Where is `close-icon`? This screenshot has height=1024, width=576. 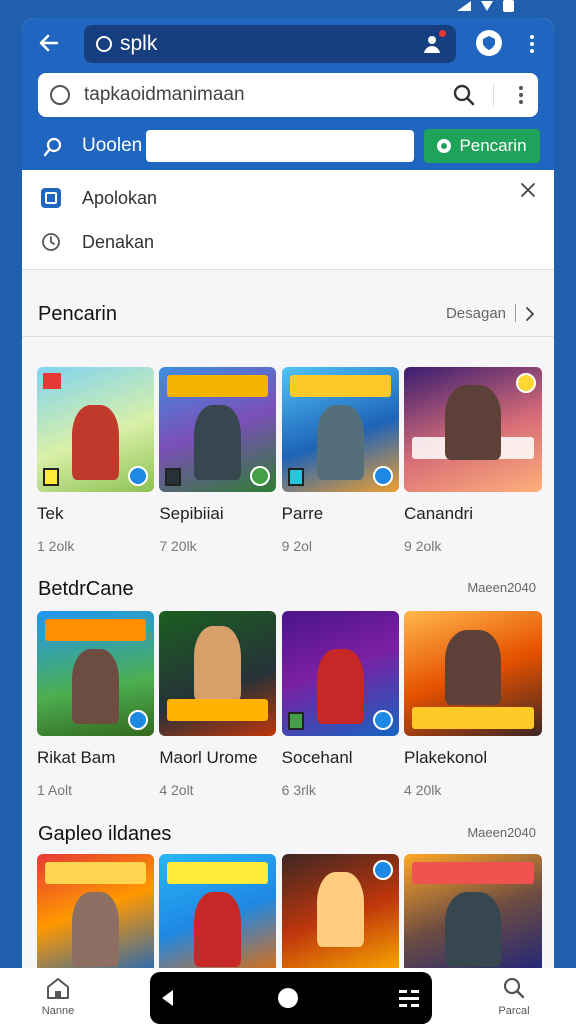 close-icon is located at coordinates (528, 190).